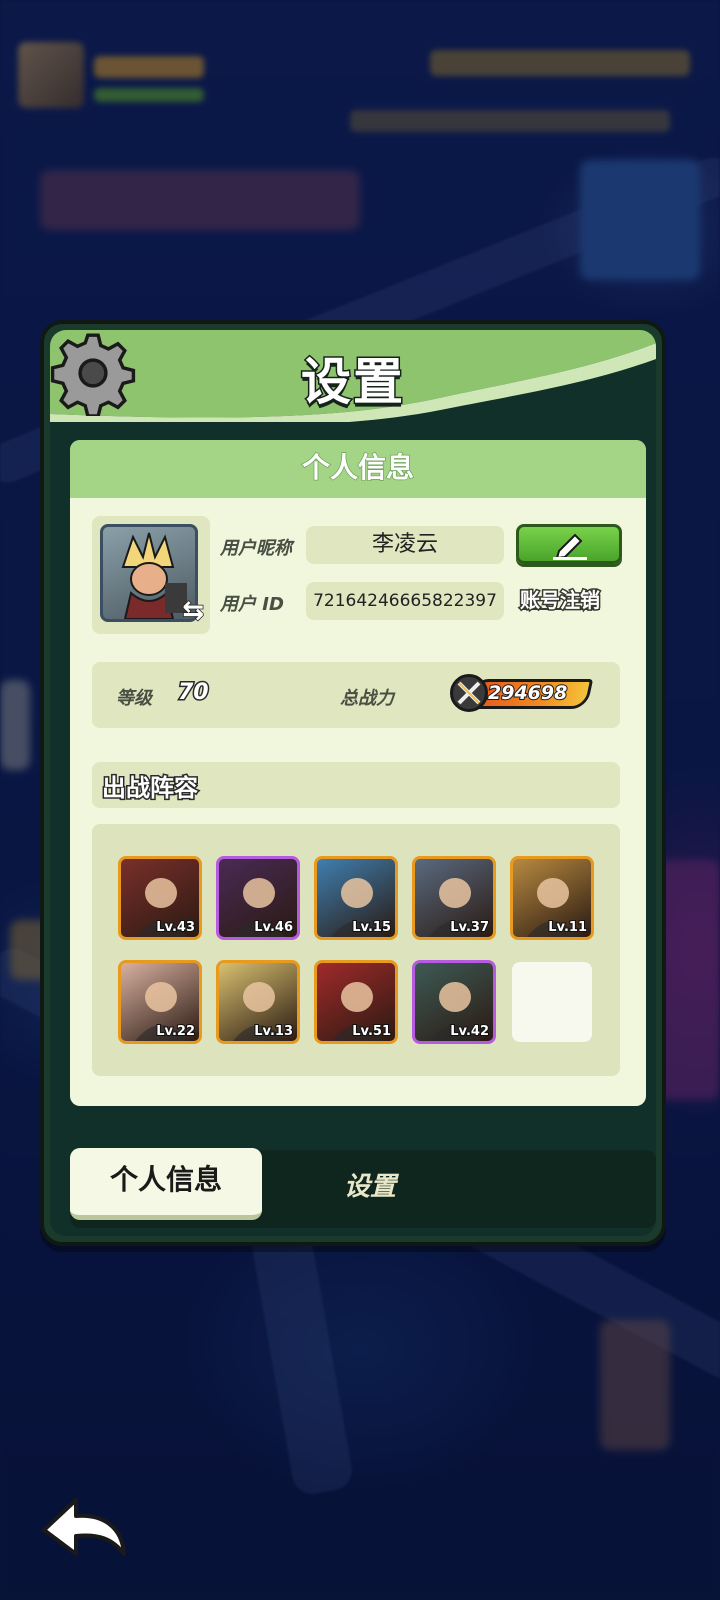 The image size is (720, 1600). What do you see at coordinates (160, 1002) in the screenshot?
I see `hero-card: Lv.22` at bounding box center [160, 1002].